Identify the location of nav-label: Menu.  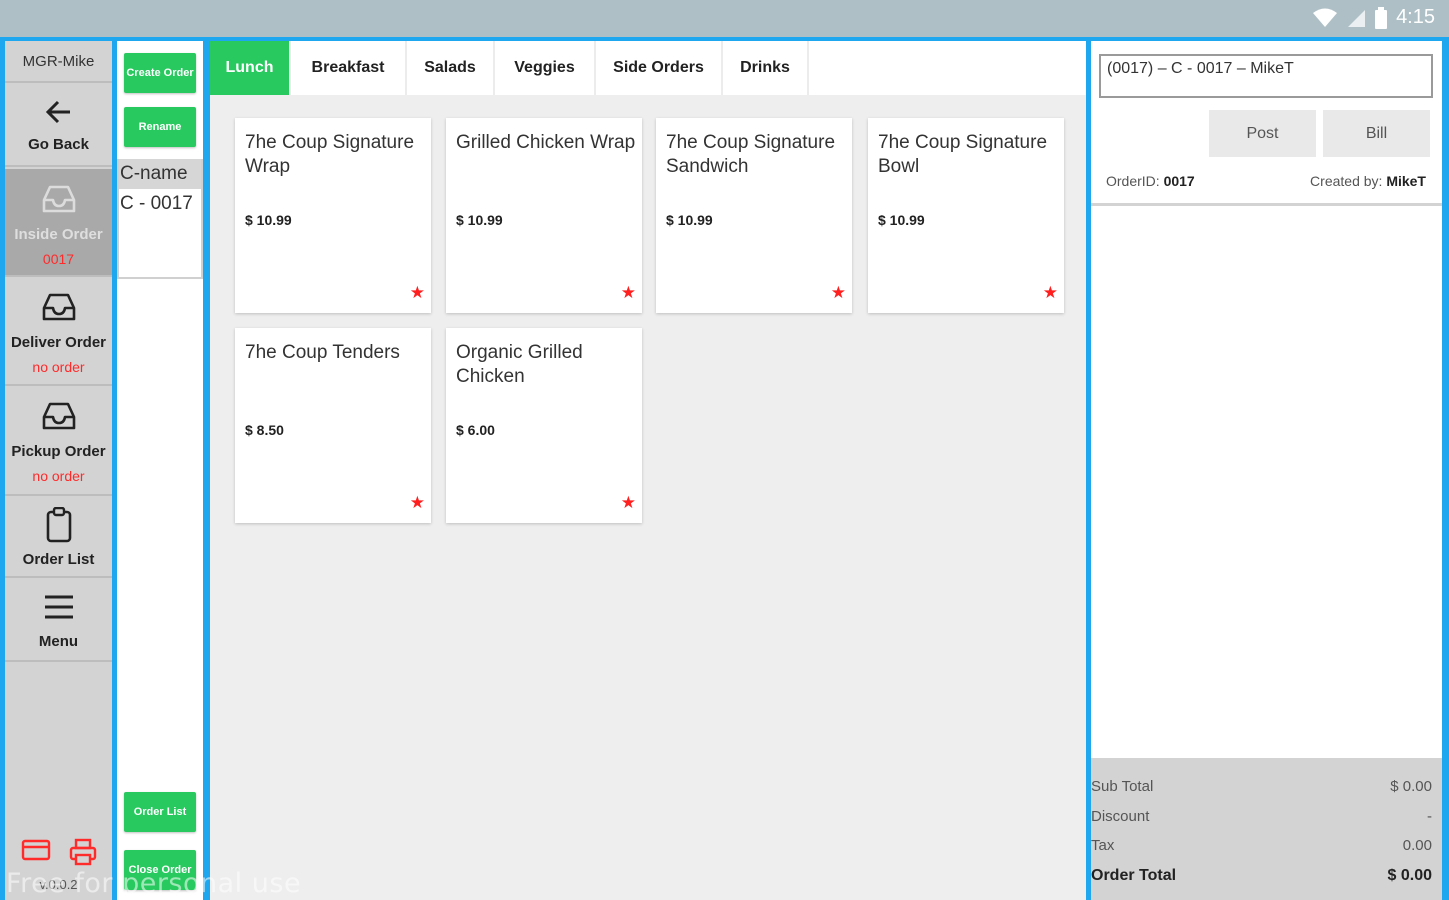
(58, 641).